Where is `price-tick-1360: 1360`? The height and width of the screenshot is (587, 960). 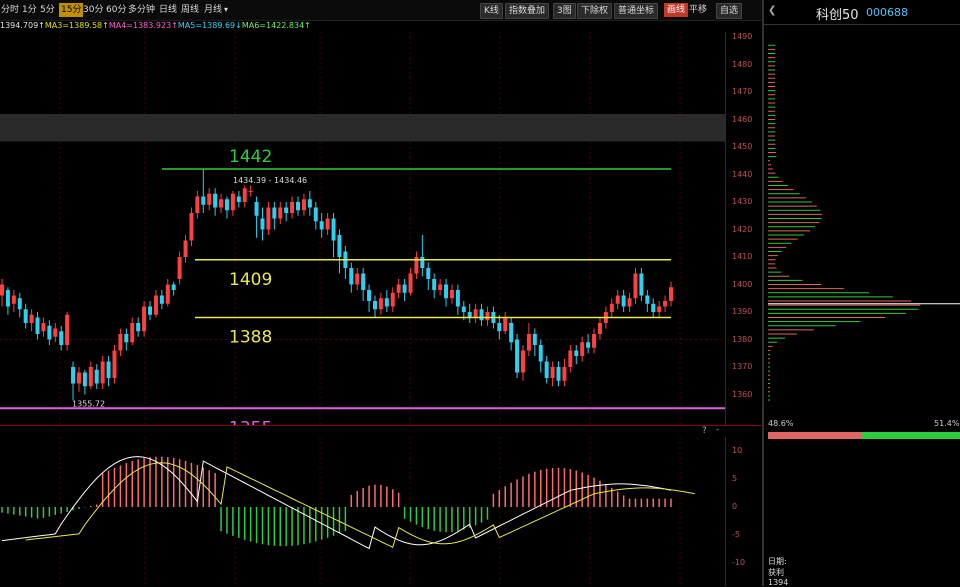 price-tick-1360: 1360 is located at coordinates (742, 394).